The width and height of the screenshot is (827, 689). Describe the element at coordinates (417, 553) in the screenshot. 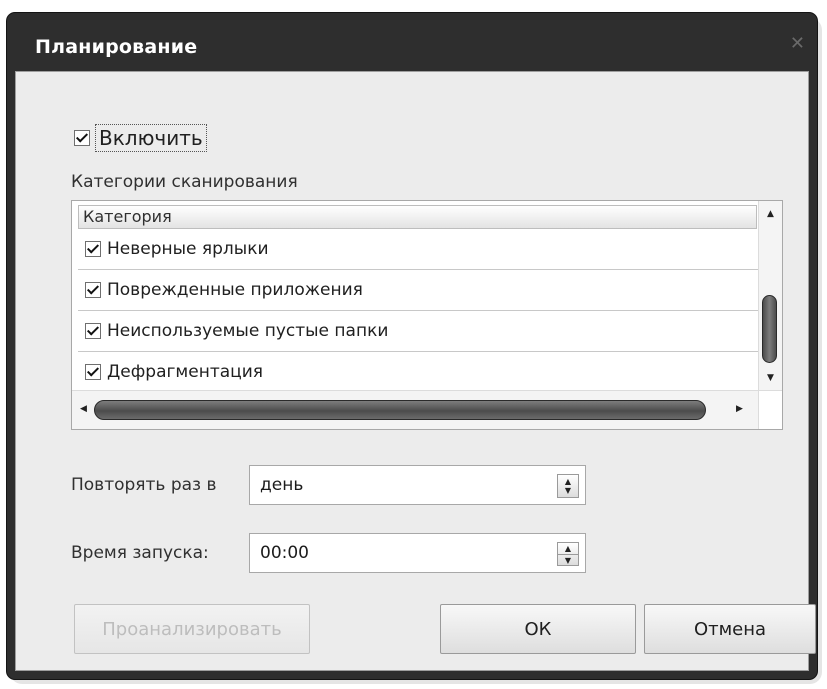

I see `start-time-input: 00:00 ▲ ▼` at that location.